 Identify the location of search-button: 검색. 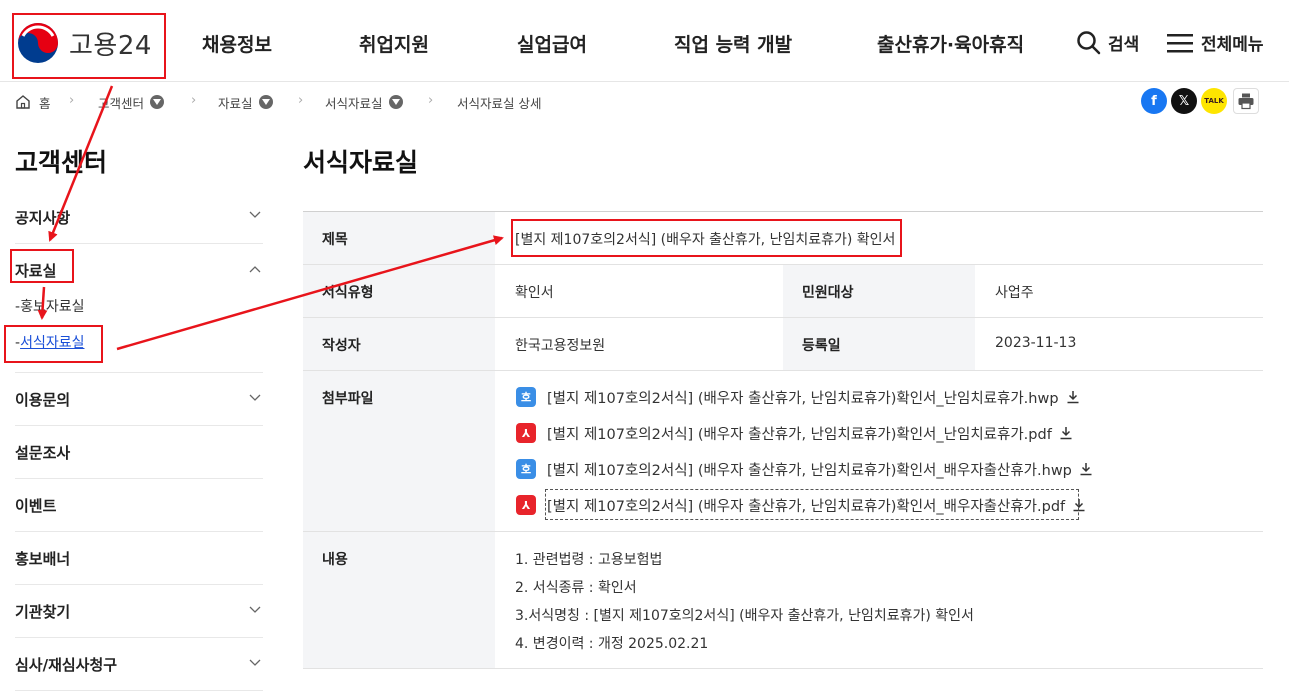
(1107, 42).